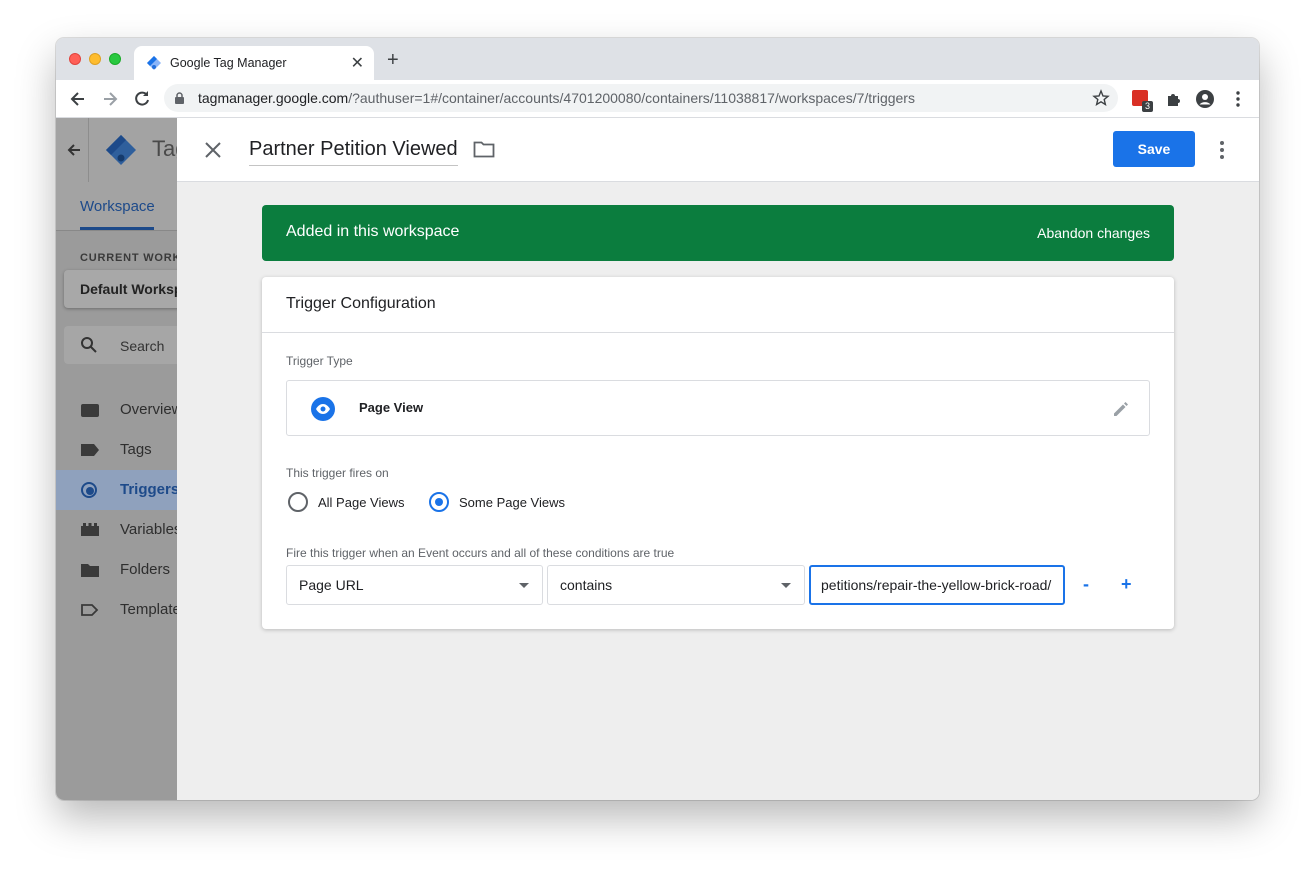 This screenshot has height=874, width=1315. What do you see at coordinates (337, 473) in the screenshot?
I see `fires-on-label: This trigger fires on` at bounding box center [337, 473].